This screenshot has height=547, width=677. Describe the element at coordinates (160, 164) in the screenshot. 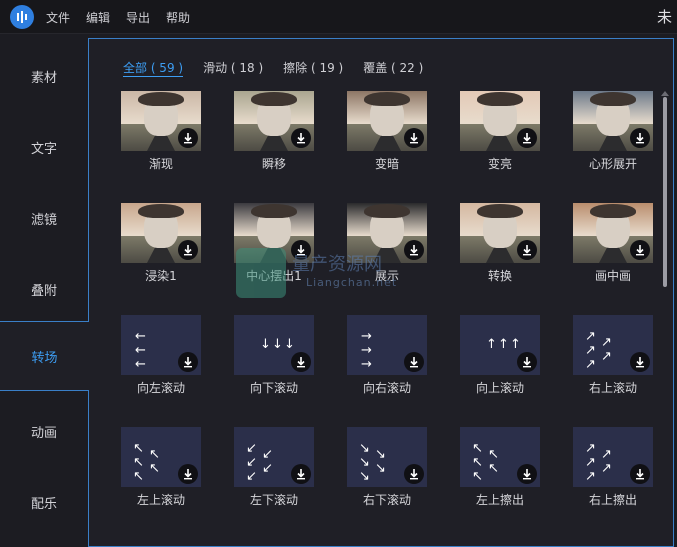

I see `transition-label: 渐现` at that location.